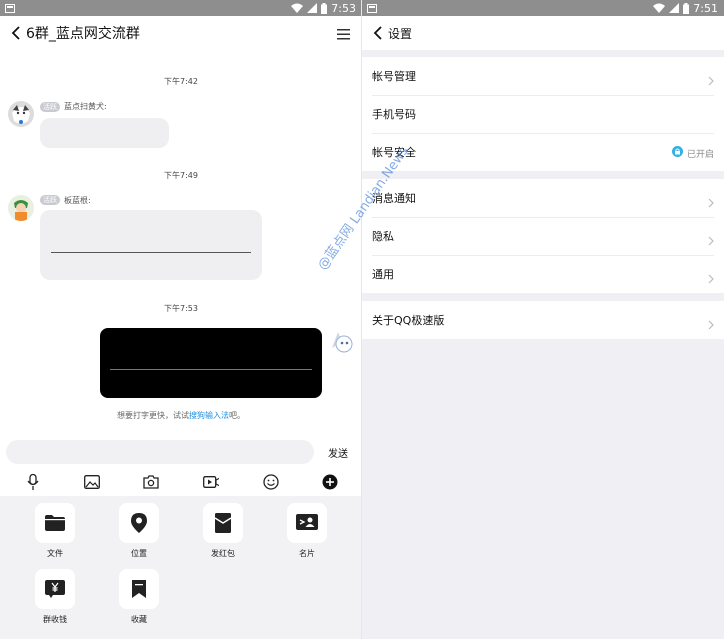  Describe the element at coordinates (223, 523) in the screenshot. I see `red-envelope-icon` at that location.